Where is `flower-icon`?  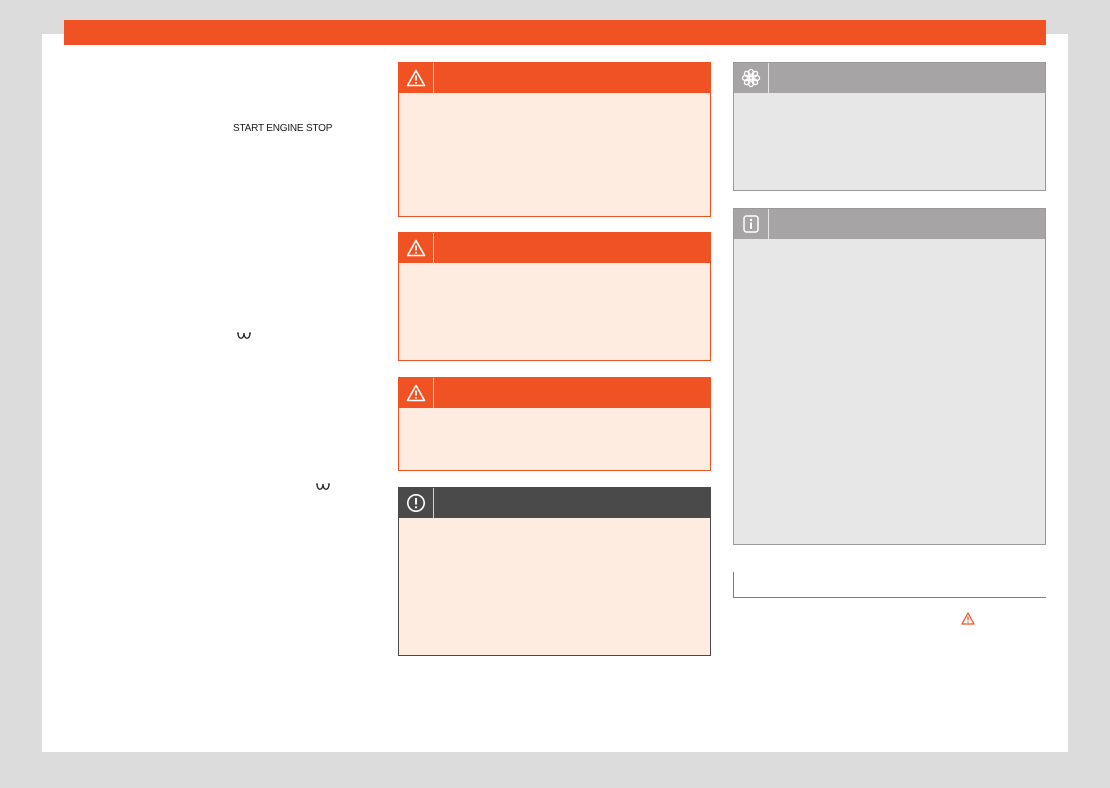 flower-icon is located at coordinates (751, 78).